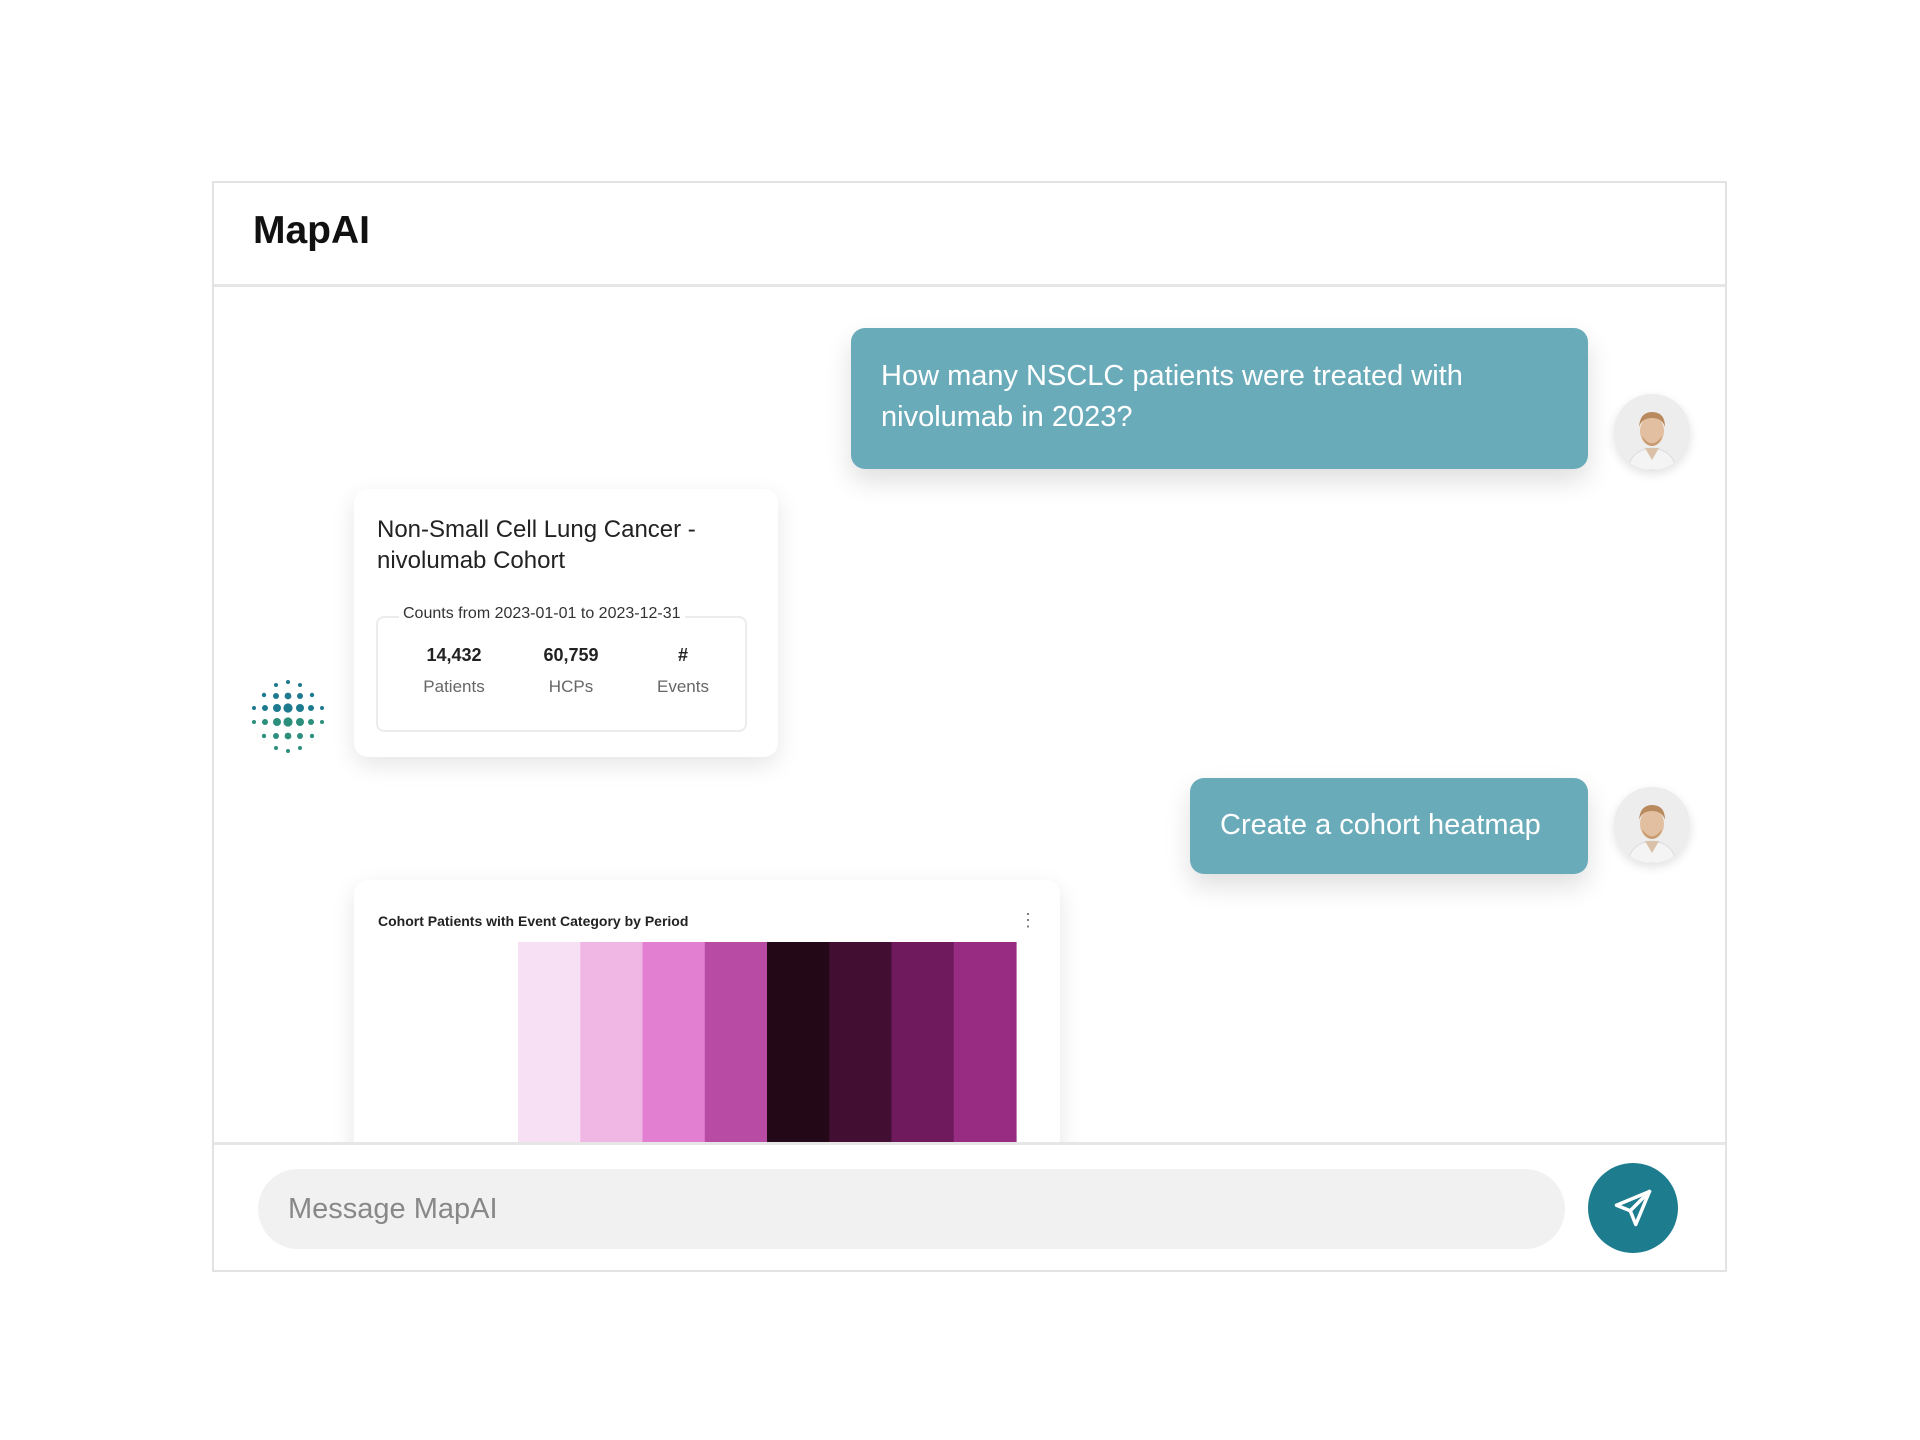  What do you see at coordinates (454, 655) in the screenshot?
I see `stat-value: 14,432` at bounding box center [454, 655].